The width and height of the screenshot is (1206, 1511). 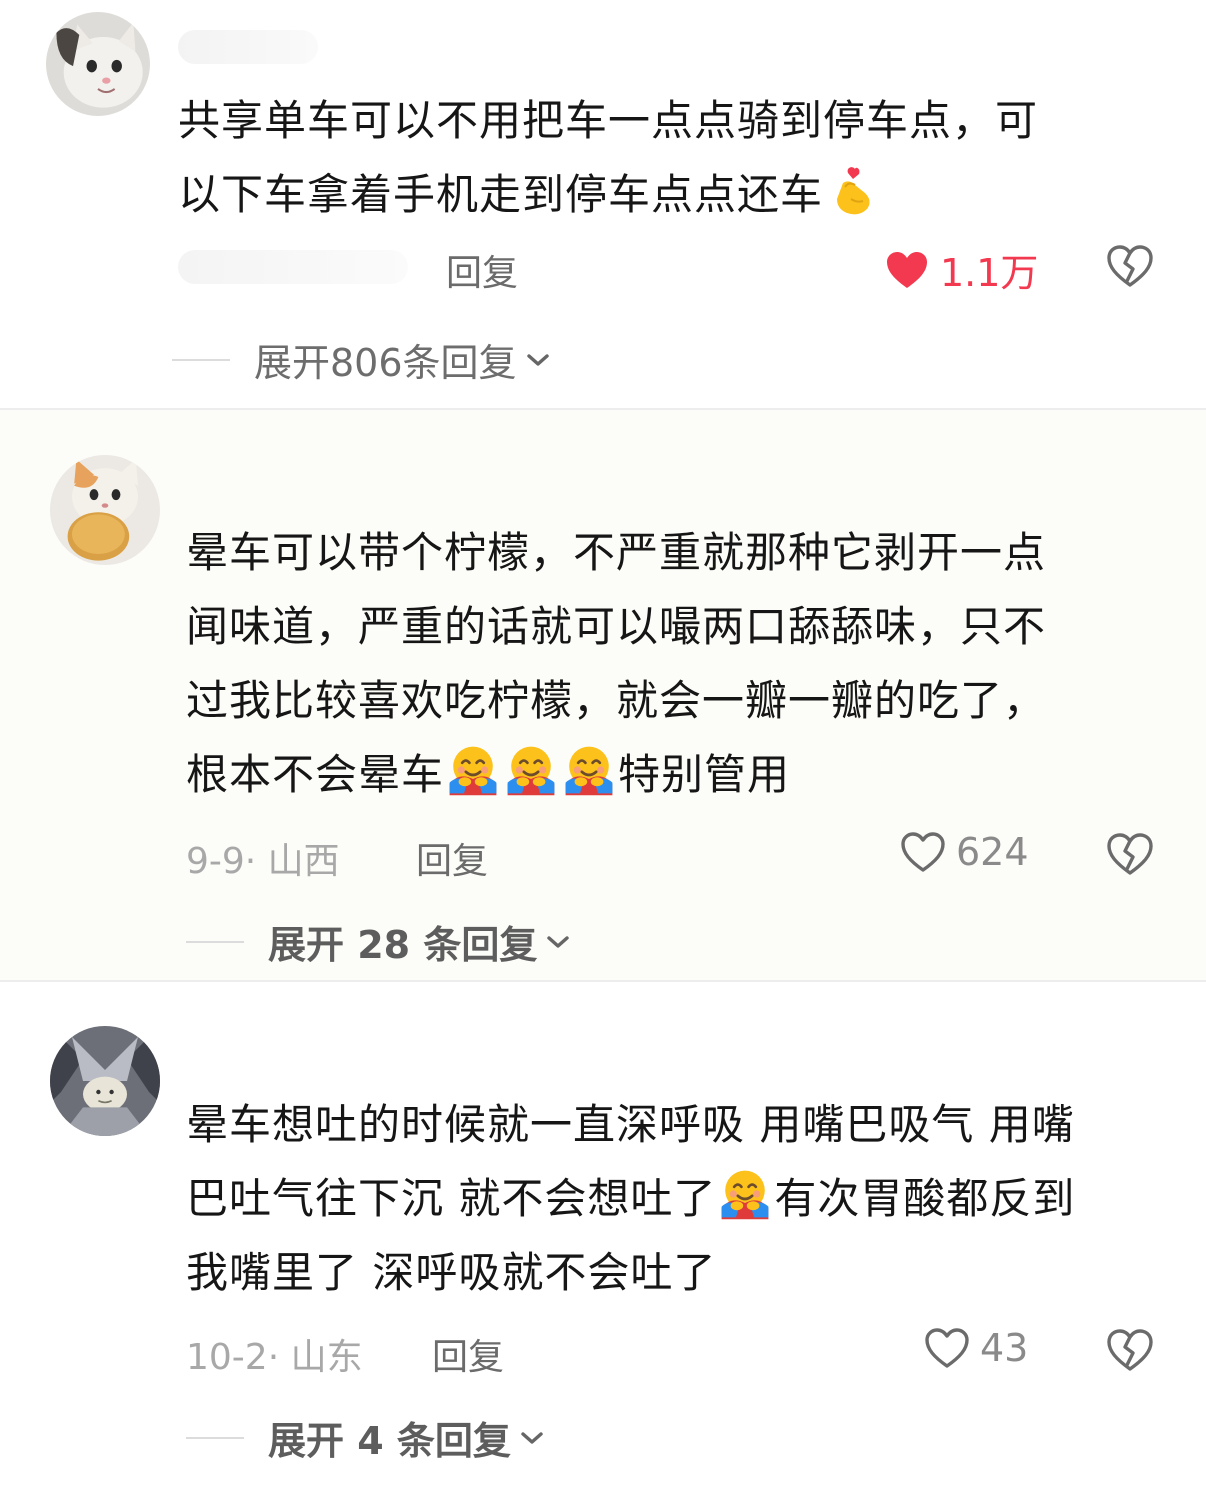 I want to click on comment-meta: 9-9· 山西, so click(x=263, y=861).